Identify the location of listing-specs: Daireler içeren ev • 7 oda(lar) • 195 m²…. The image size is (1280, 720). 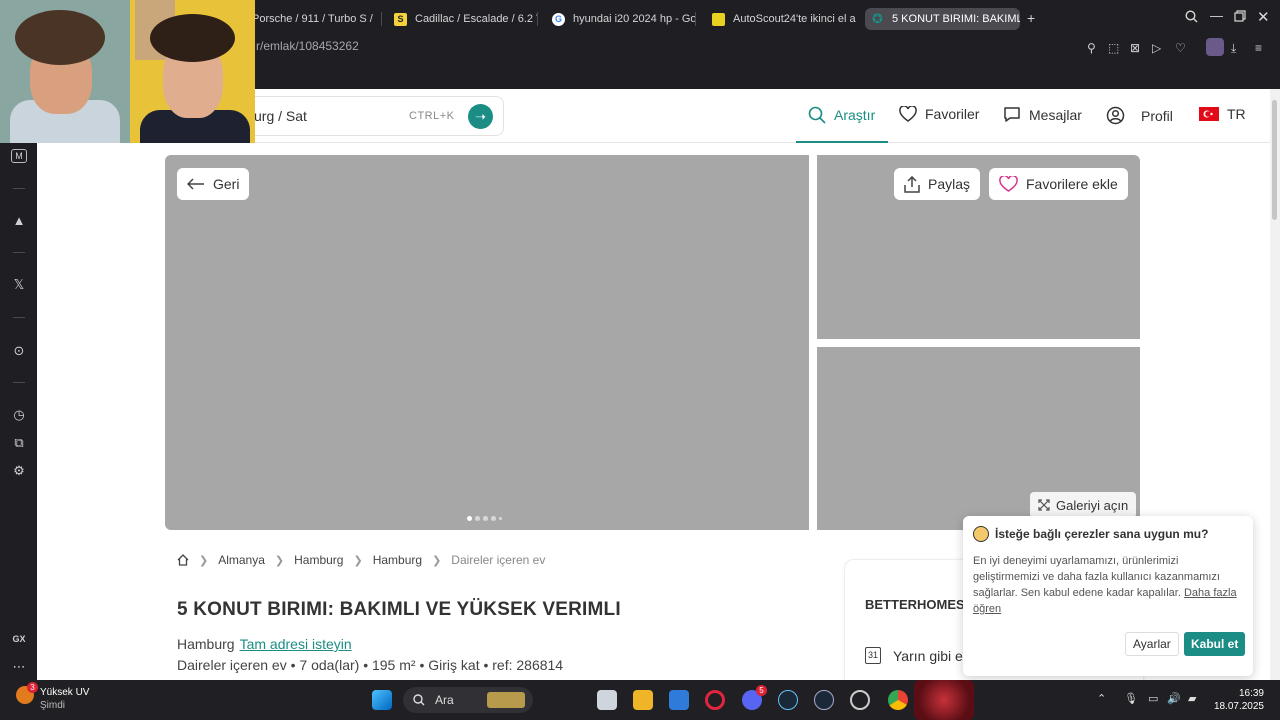
(370, 665).